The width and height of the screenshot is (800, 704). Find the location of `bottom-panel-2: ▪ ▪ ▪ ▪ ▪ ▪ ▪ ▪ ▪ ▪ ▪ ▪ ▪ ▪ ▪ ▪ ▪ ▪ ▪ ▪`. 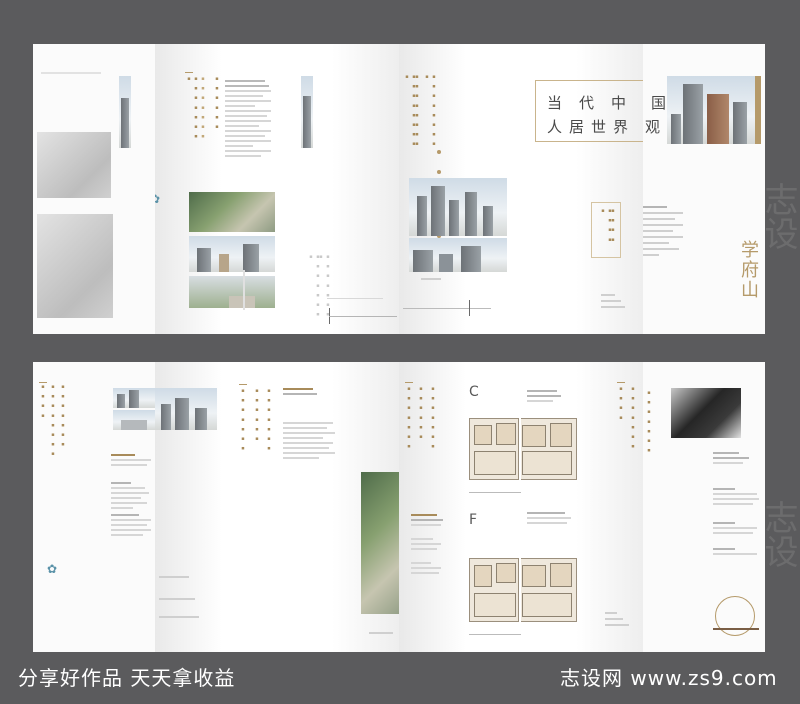

bottom-panel-2: ▪ ▪ ▪ ▪ ▪ ▪ ▪ ▪ ▪ ▪ ▪ ▪ ▪ ▪ ▪ ▪ ▪ ▪ ▪ ▪ is located at coordinates (216, 507).